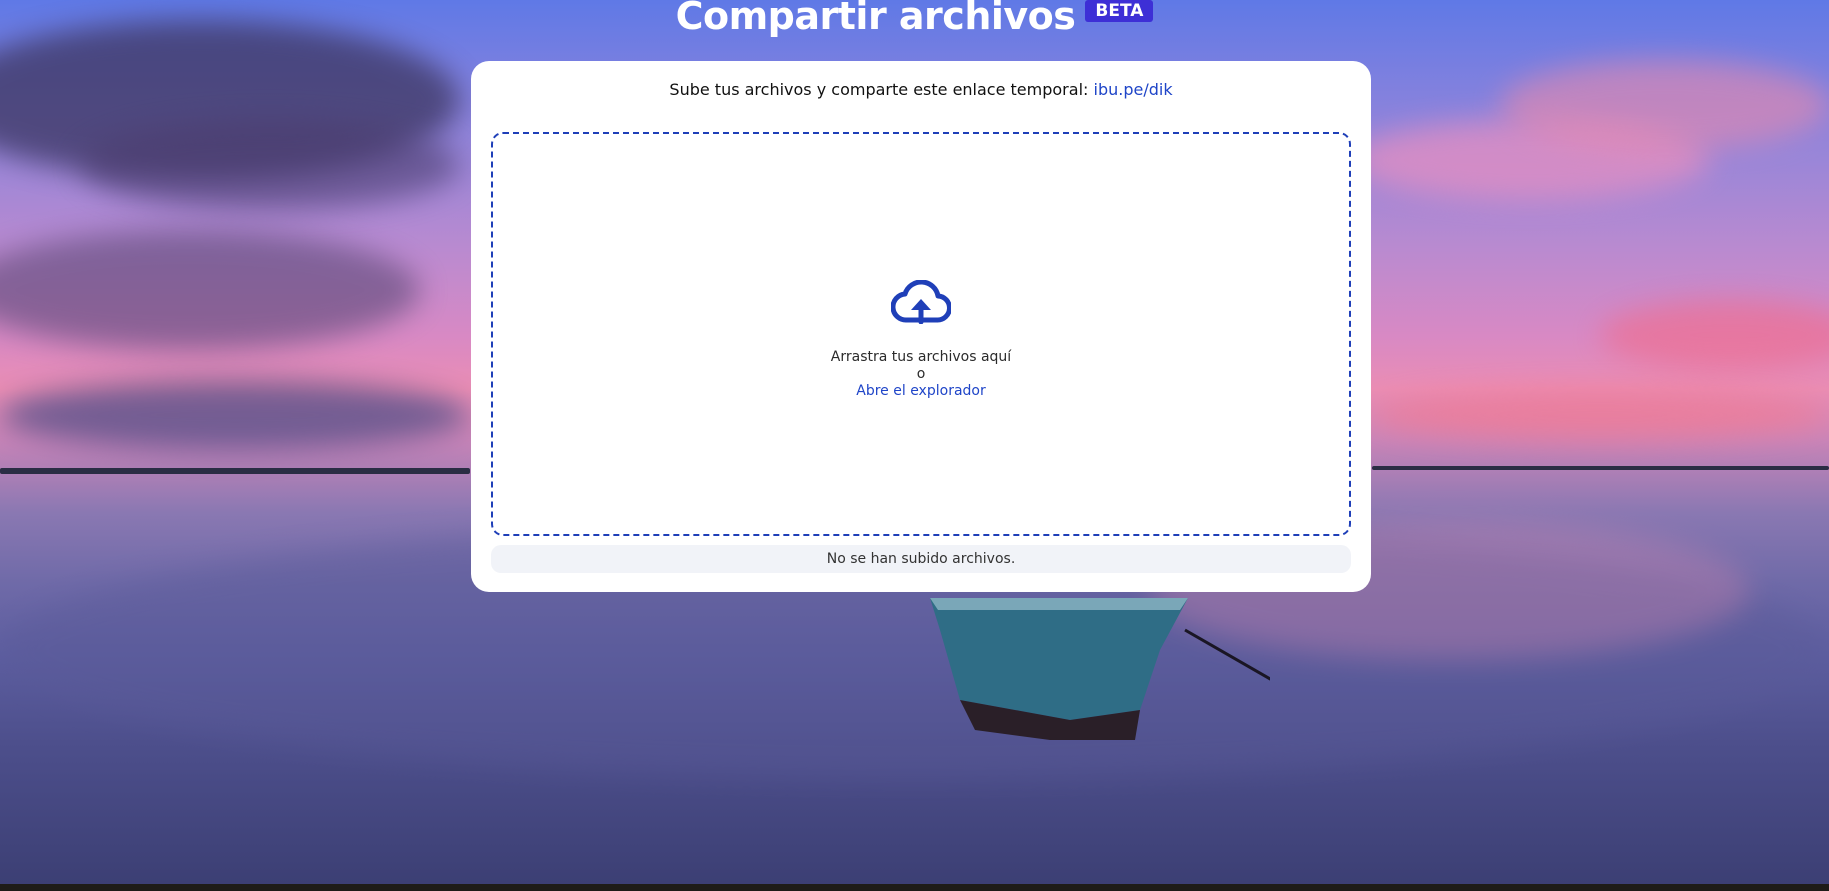 The height and width of the screenshot is (891, 1829). What do you see at coordinates (1133, 89) in the screenshot?
I see `share-link: ibu.pe/dik` at bounding box center [1133, 89].